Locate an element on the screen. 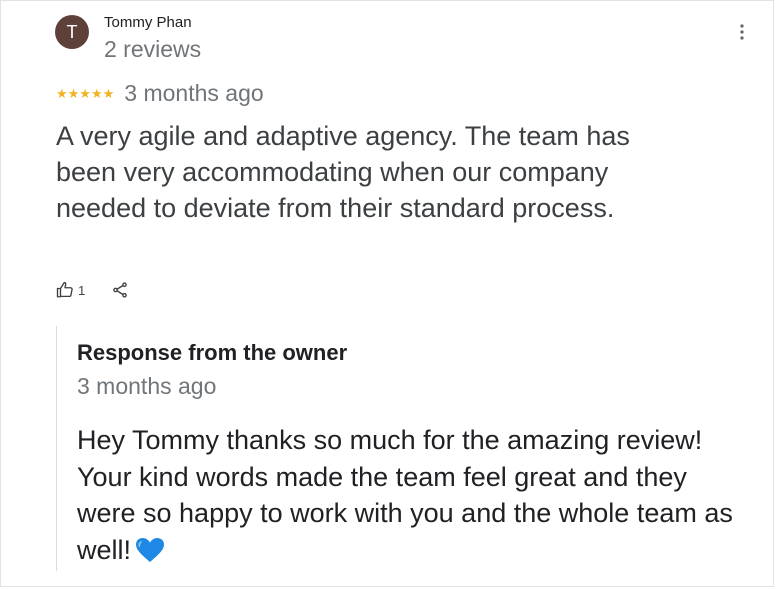  share-button is located at coordinates (120, 290).